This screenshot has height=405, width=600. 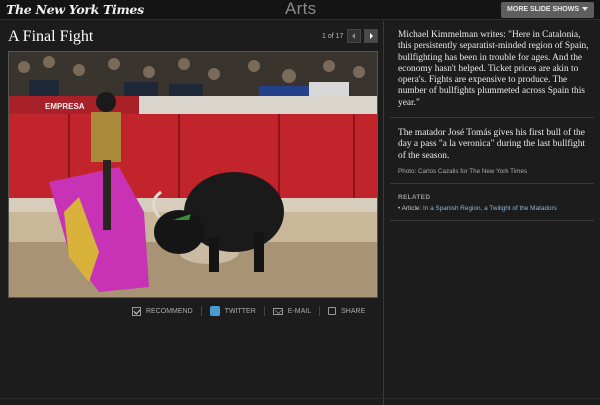 I want to click on related-prefix: • Article:, so click(x=410, y=208).